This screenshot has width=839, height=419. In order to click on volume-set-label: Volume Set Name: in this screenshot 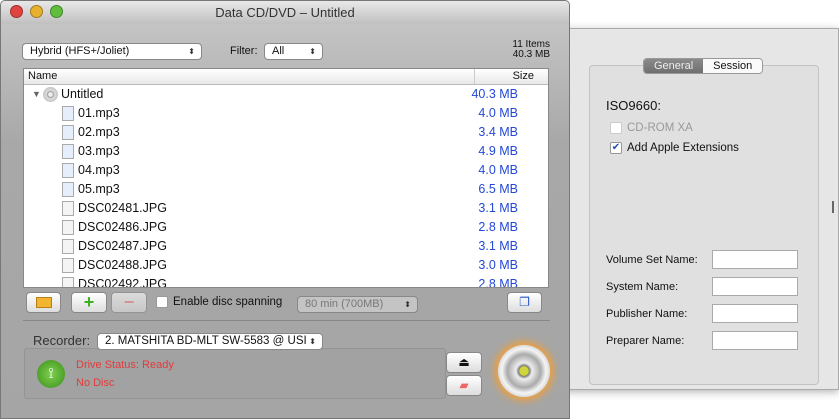, I will do `click(652, 260)`.